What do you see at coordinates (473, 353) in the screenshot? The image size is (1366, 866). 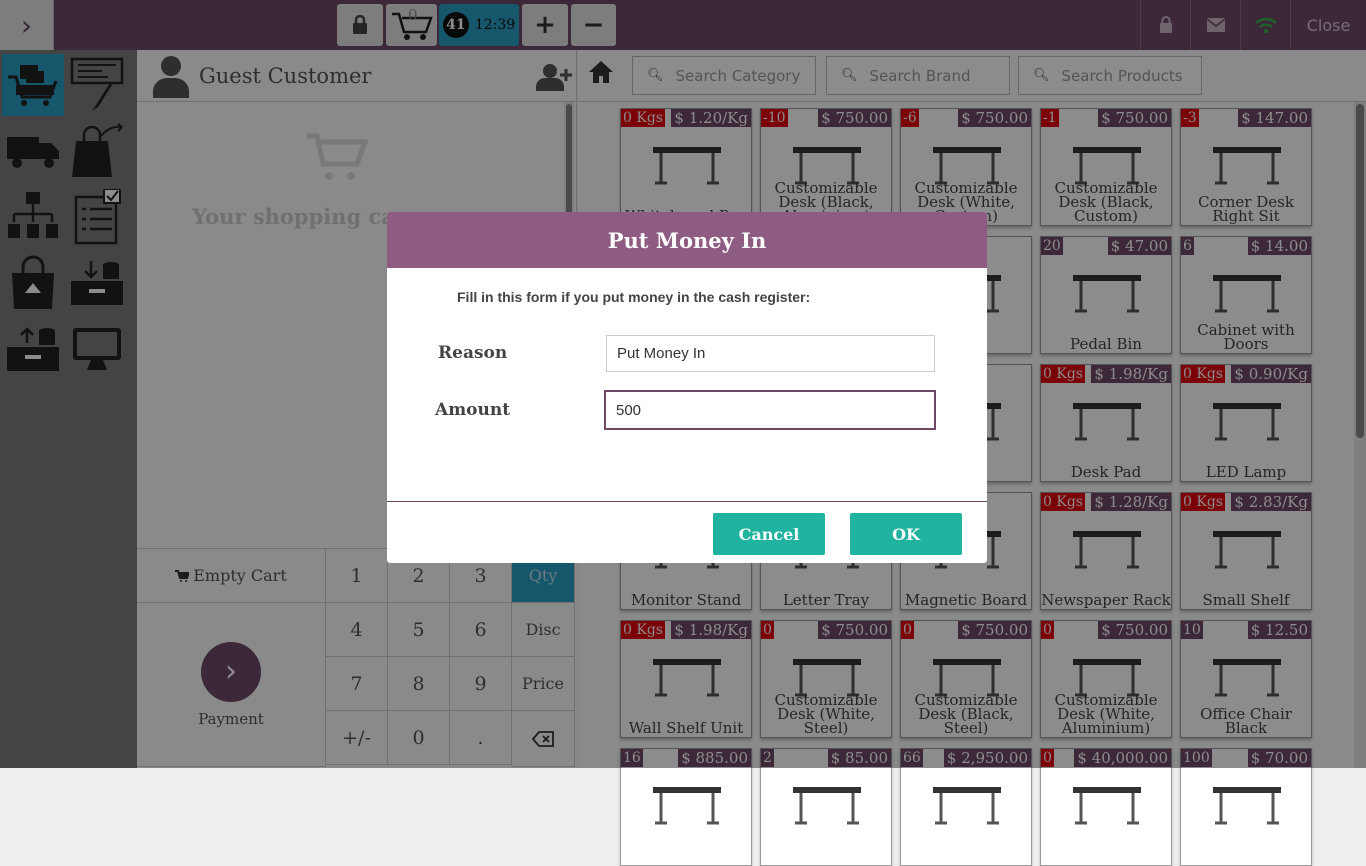 I see `reason-label: Reason` at bounding box center [473, 353].